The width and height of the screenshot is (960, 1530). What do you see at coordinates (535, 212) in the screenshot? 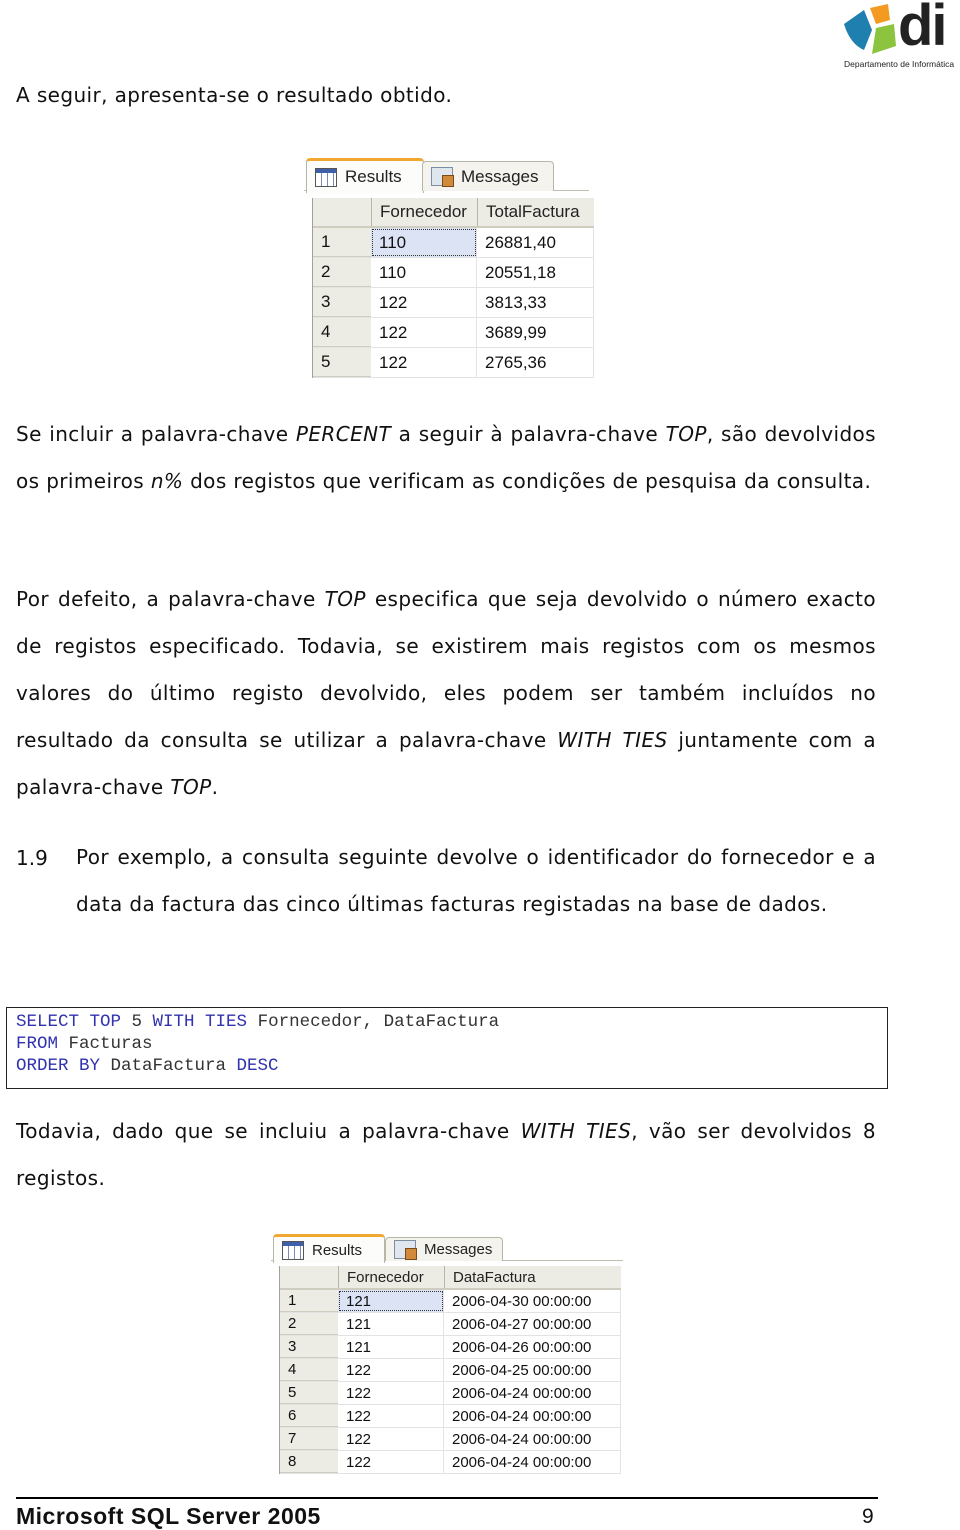
I see `column-header: TotalFactura` at bounding box center [535, 212].